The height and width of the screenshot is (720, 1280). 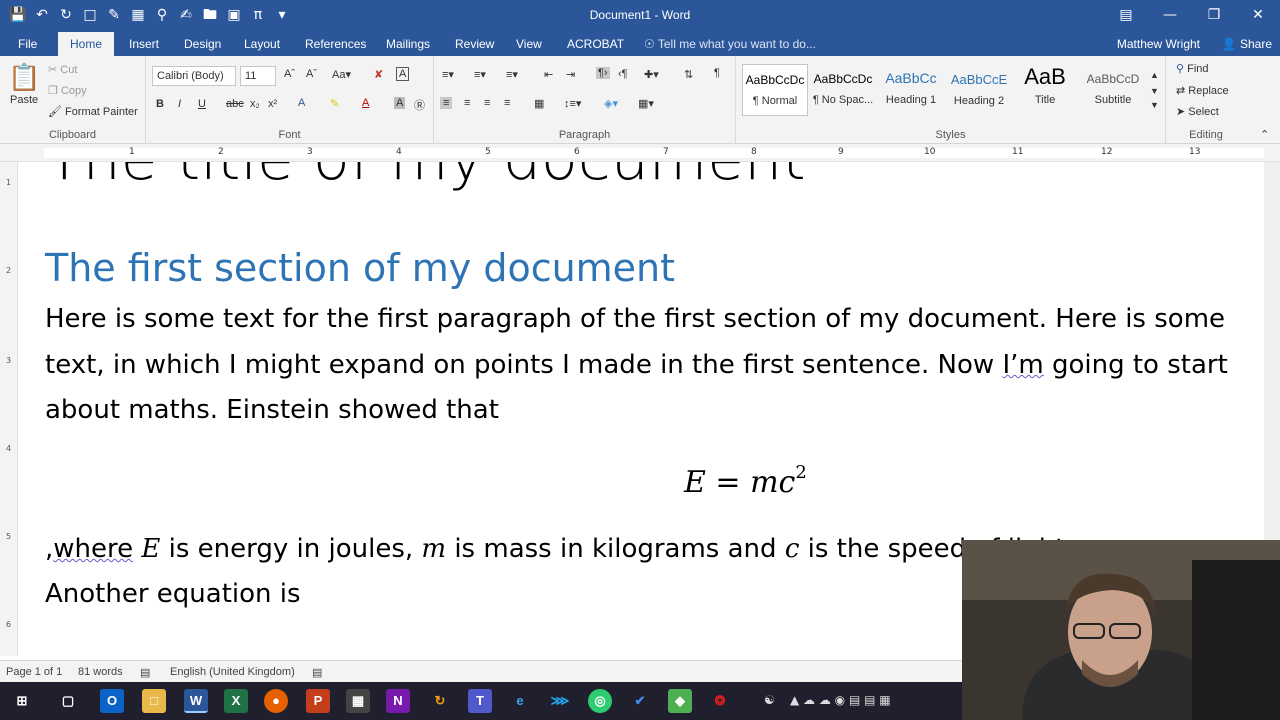 I want to click on onenote-icon: N, so click(x=398, y=701).